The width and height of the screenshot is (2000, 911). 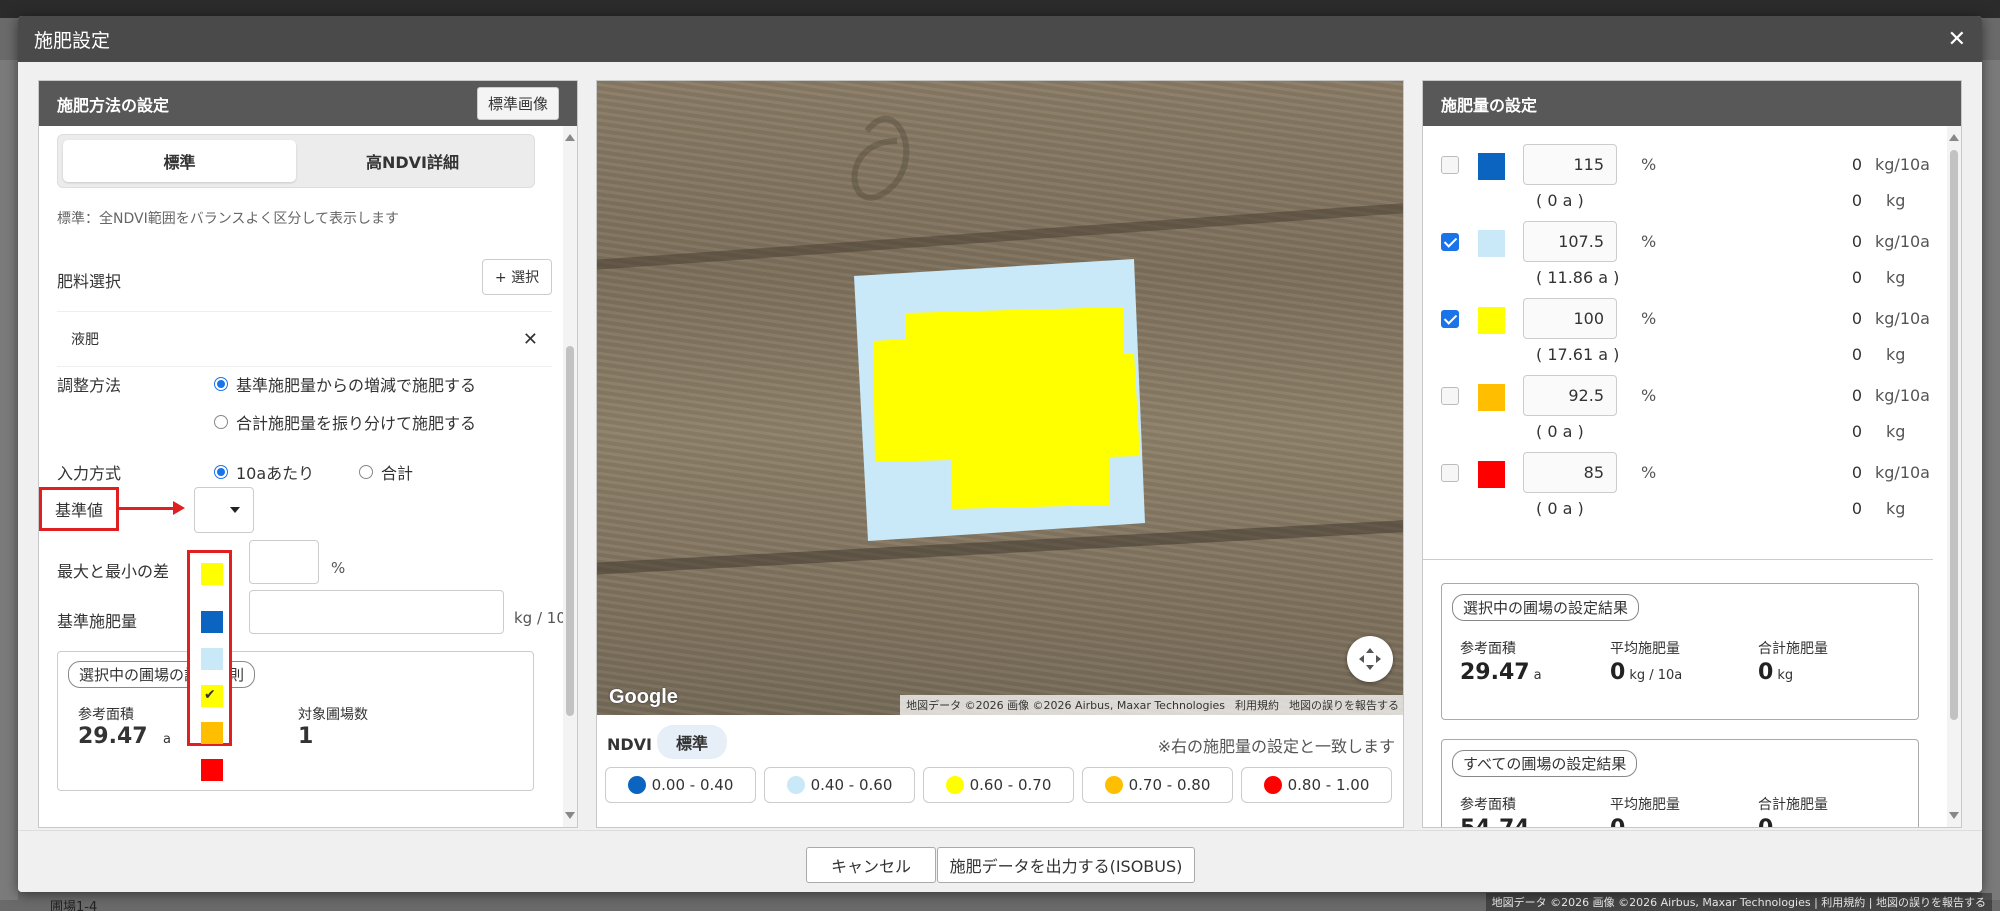 What do you see at coordinates (851, 785) in the screenshot?
I see `legend-range-label: 0.40 - 0.60` at bounding box center [851, 785].